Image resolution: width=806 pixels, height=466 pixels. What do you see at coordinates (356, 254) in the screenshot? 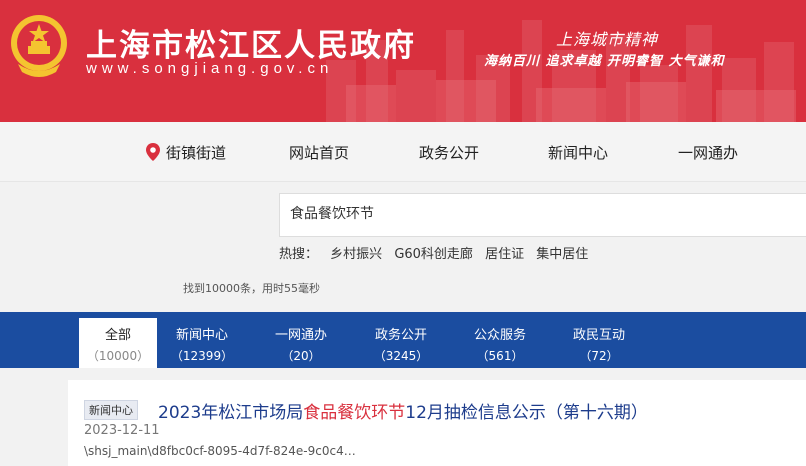
I see `hot-link-rural-revitalization: 乡村振兴` at bounding box center [356, 254].